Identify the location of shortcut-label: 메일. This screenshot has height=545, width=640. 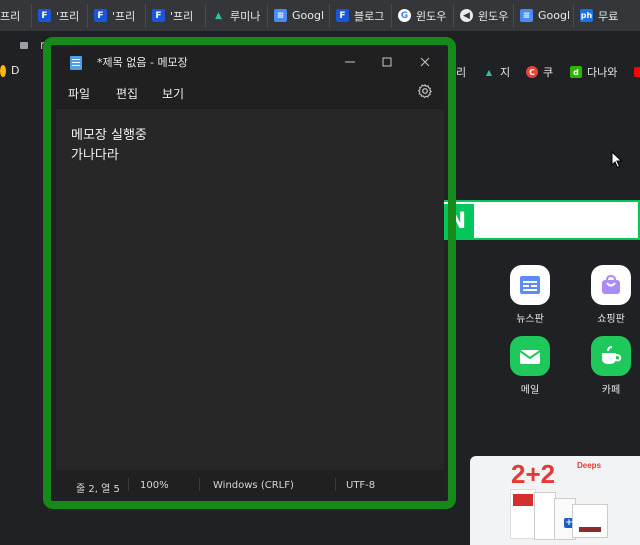
(530, 390).